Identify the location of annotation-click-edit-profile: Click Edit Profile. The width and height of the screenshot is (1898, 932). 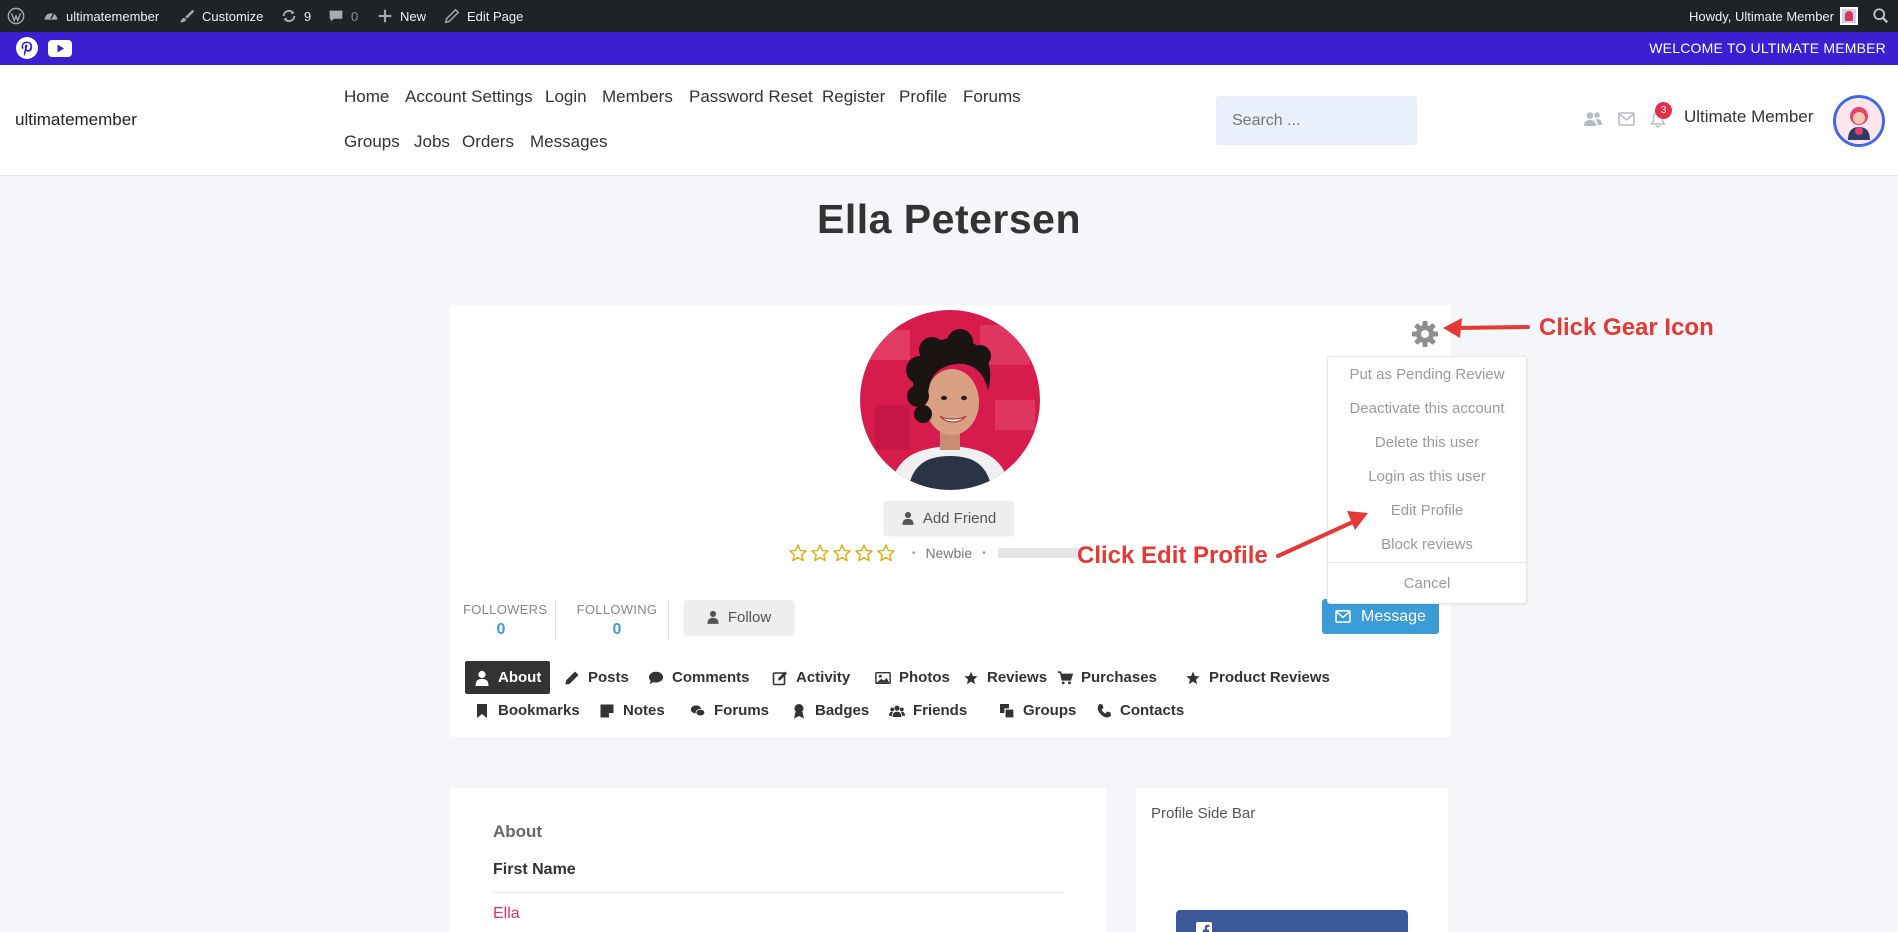
(1172, 555).